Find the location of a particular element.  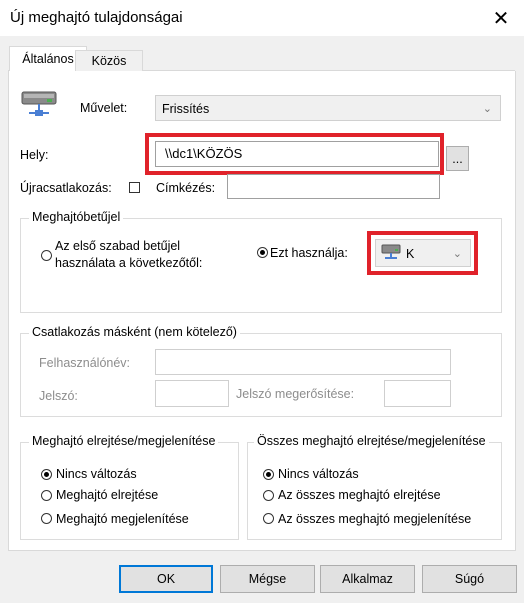

action-label: Művelet: is located at coordinates (104, 108).